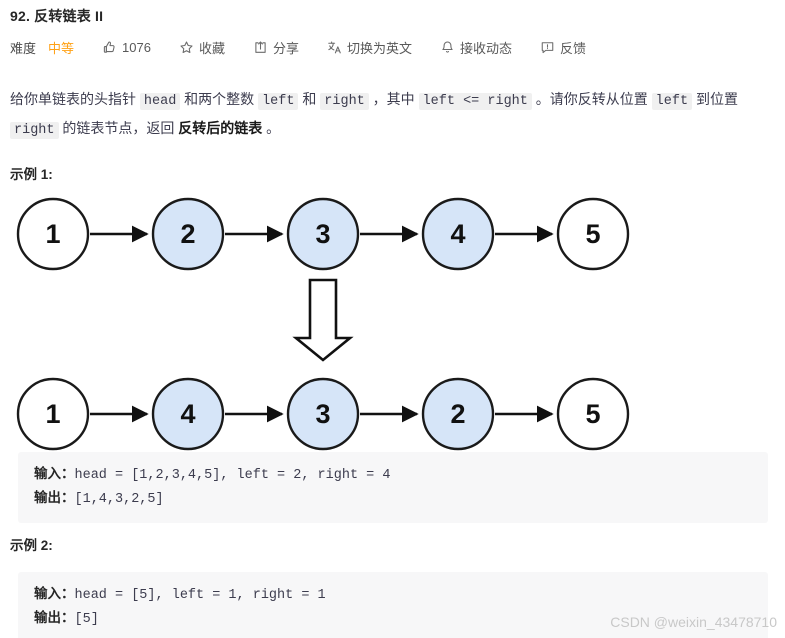 This screenshot has height=638, width=785. I want to click on inline-code-right-2: right, so click(34, 130).